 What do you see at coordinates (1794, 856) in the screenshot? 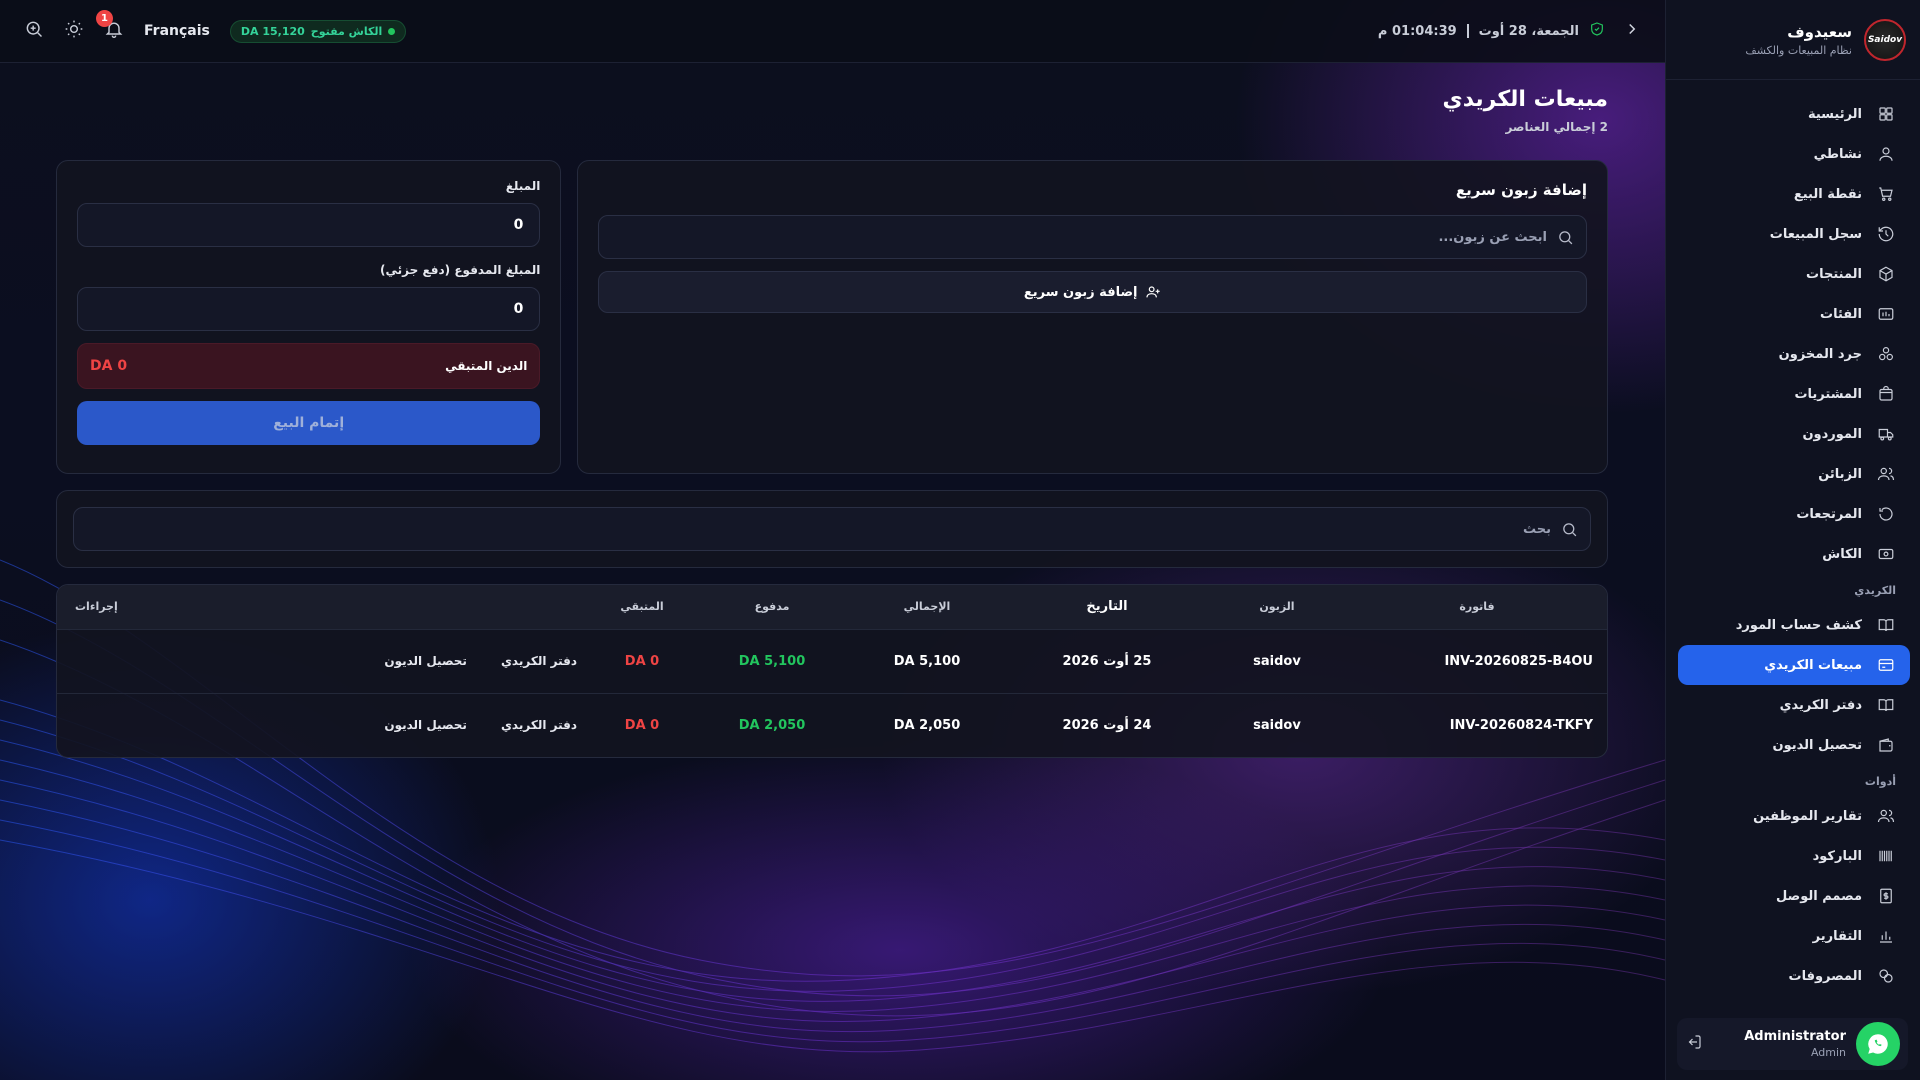
I see `sidebar-item-barcode: الباركود` at bounding box center [1794, 856].